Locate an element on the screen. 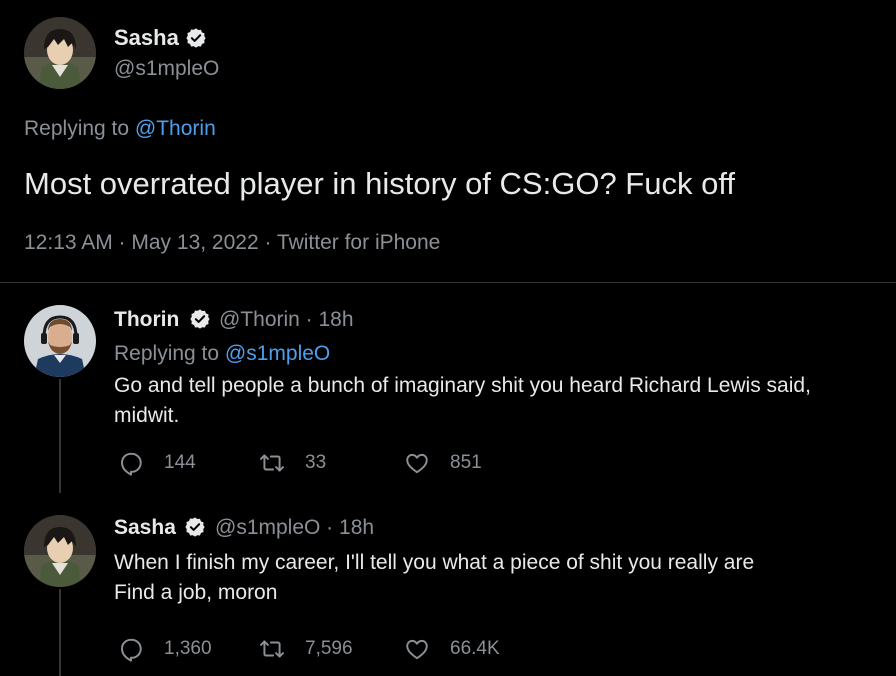 This screenshot has height=676, width=896. avatar-headset-man-icon is located at coordinates (60, 341).